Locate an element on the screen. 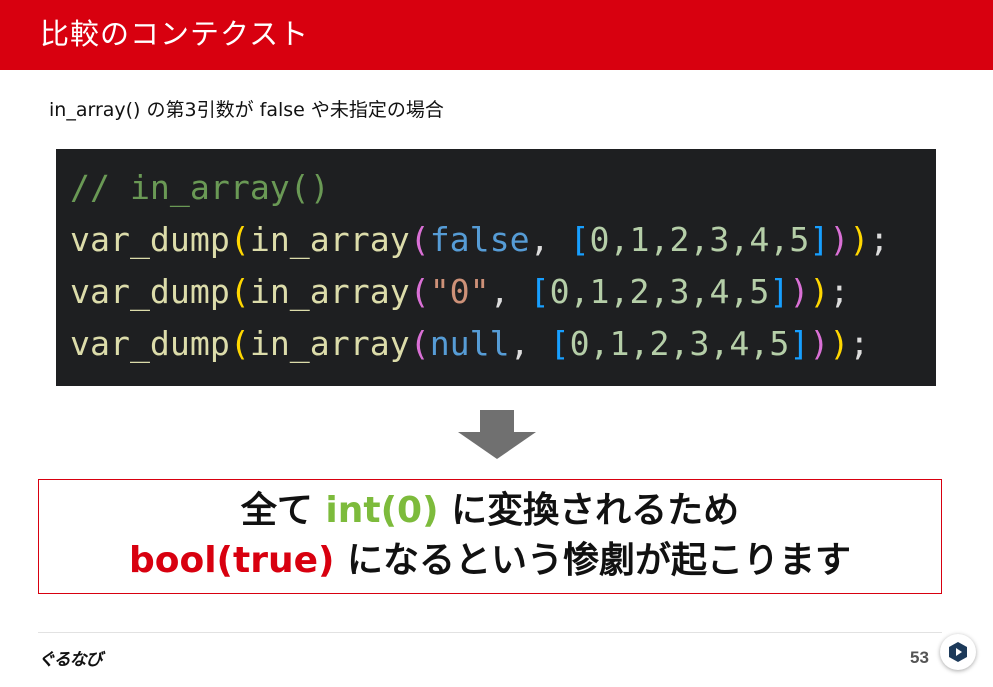 This screenshot has height=687, width=993. slide-subtitle: in_array() の第3引数が false や未指定の場合 is located at coordinates (246, 110).